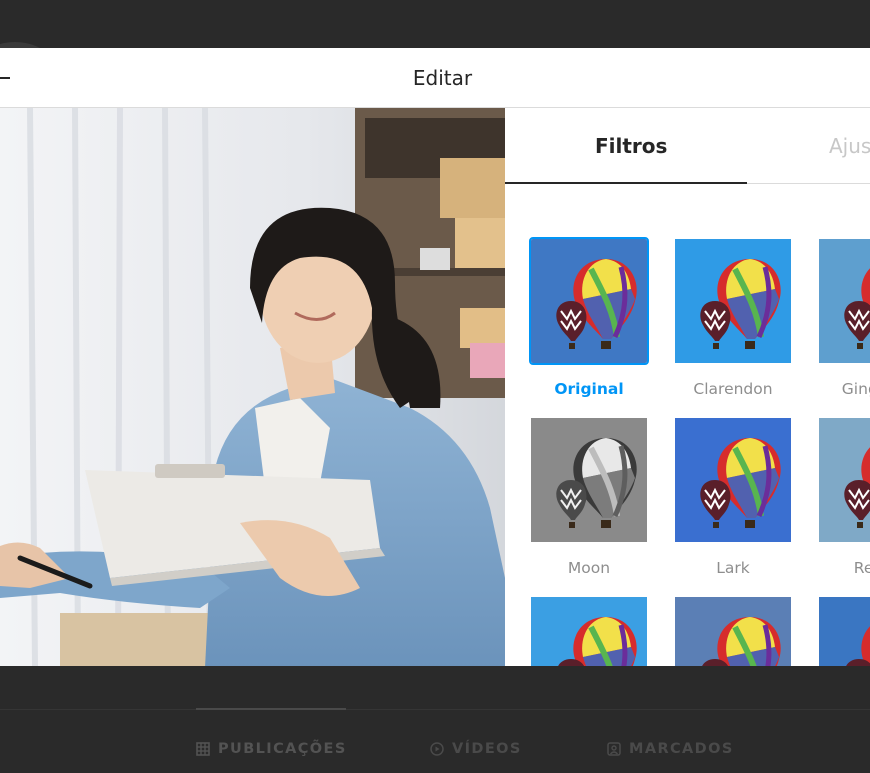  Describe the element at coordinates (614, 749) in the screenshot. I see `tag-icon` at that location.